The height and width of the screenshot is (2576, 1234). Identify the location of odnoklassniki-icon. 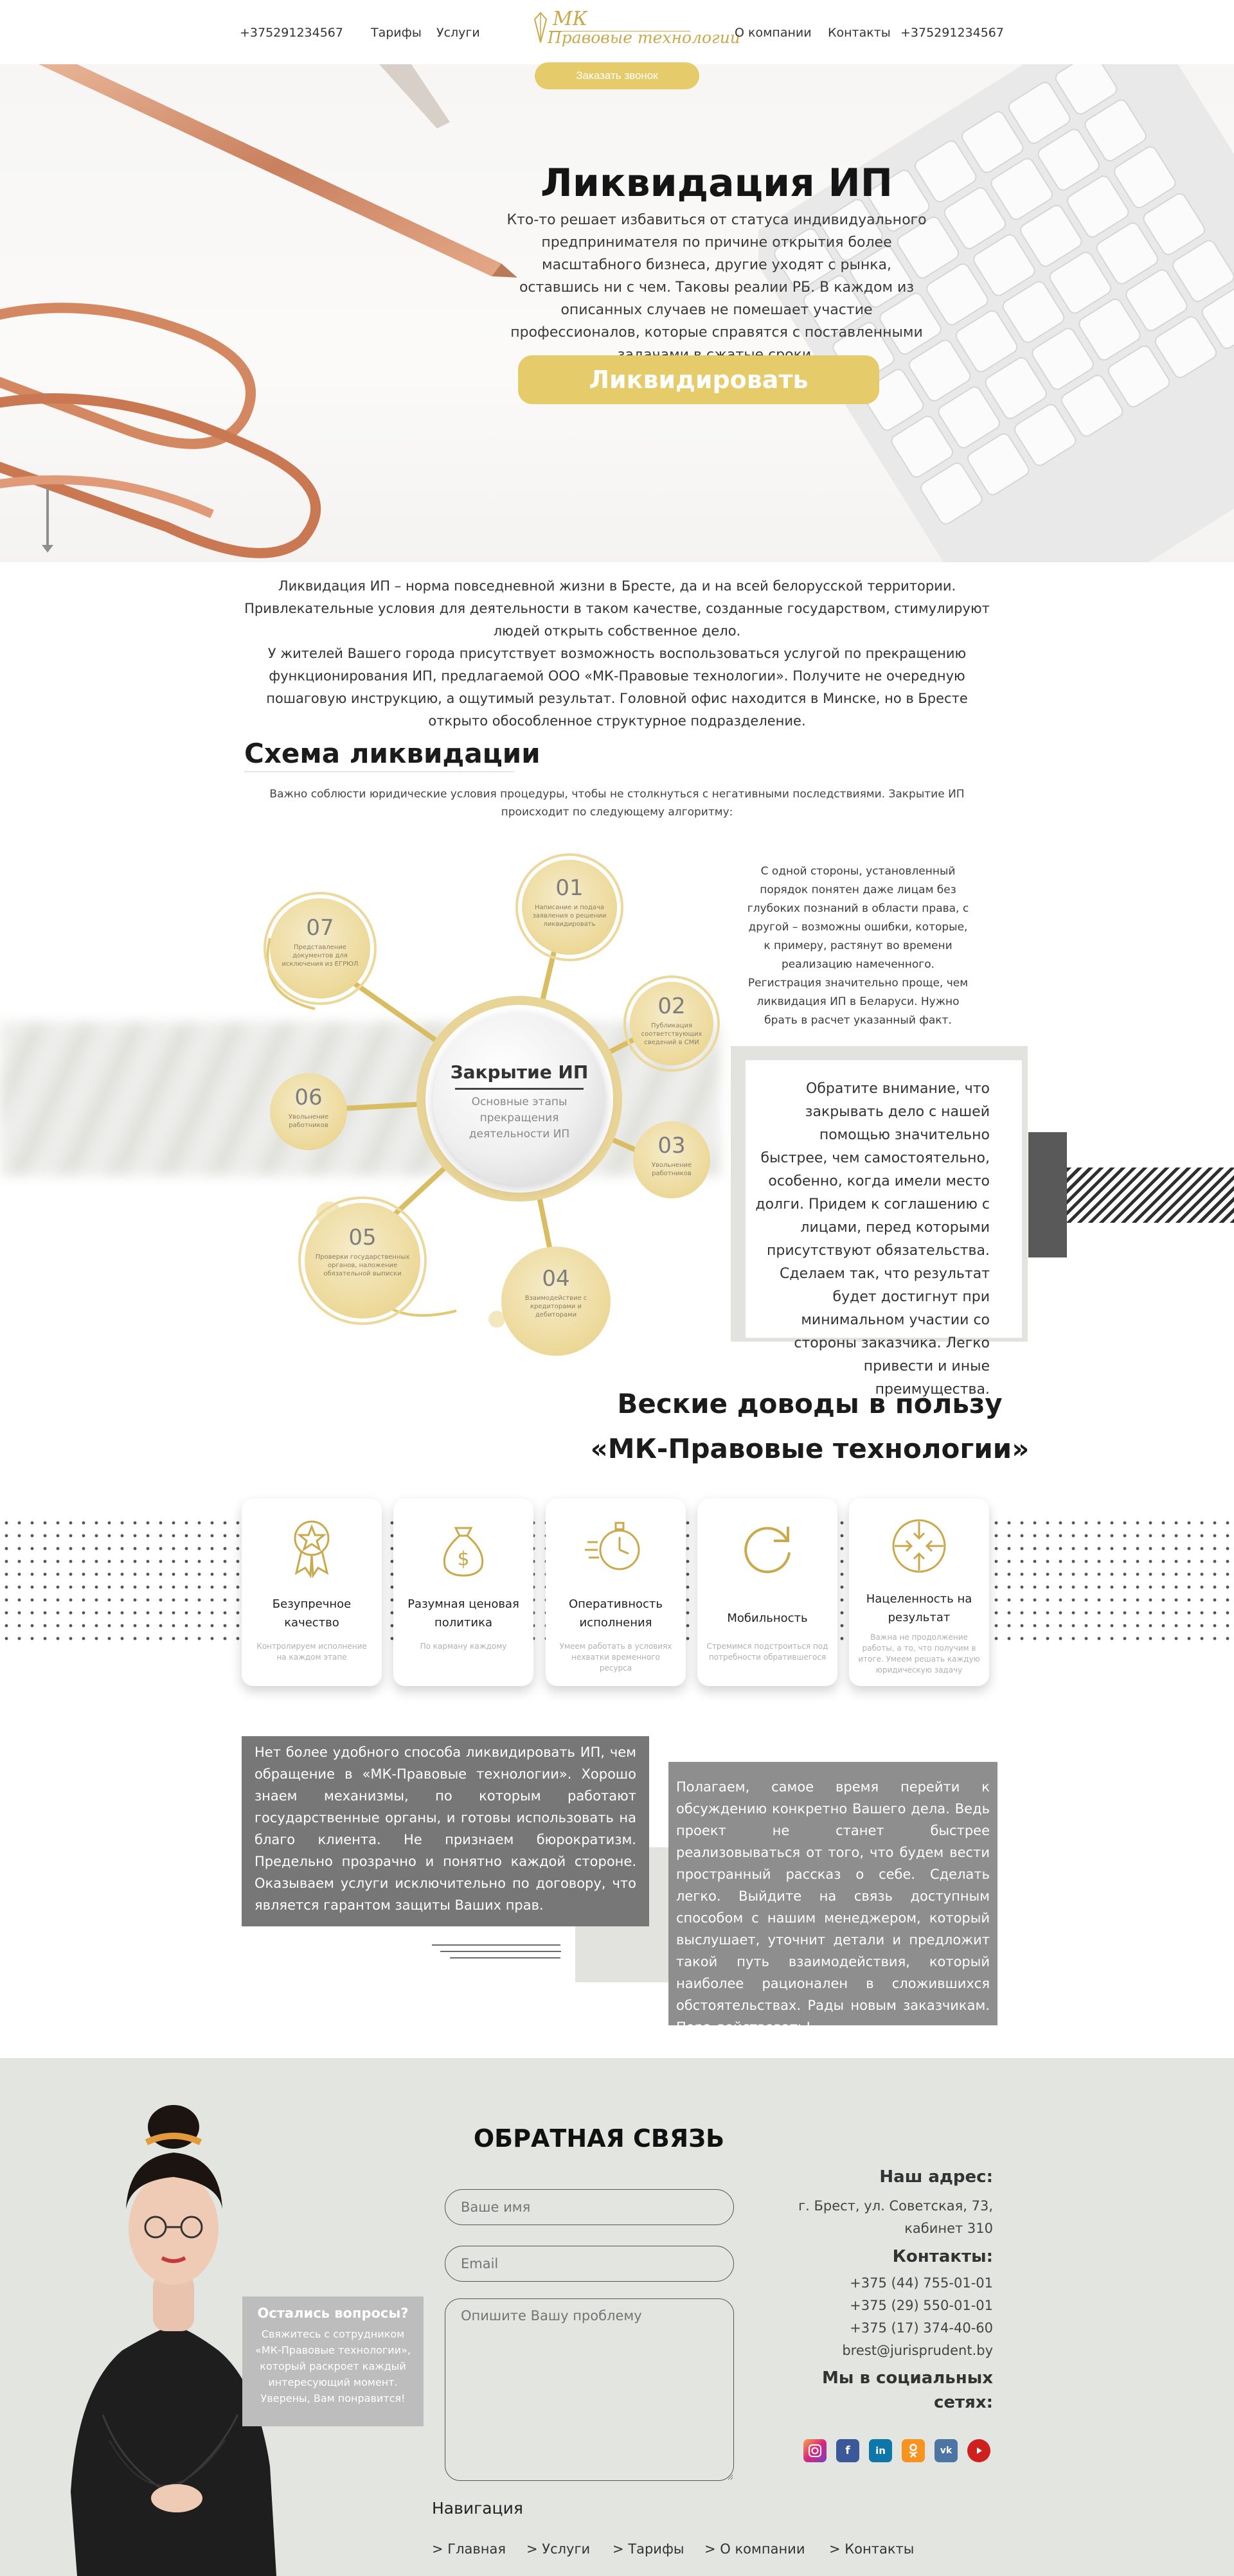
(913, 2451).